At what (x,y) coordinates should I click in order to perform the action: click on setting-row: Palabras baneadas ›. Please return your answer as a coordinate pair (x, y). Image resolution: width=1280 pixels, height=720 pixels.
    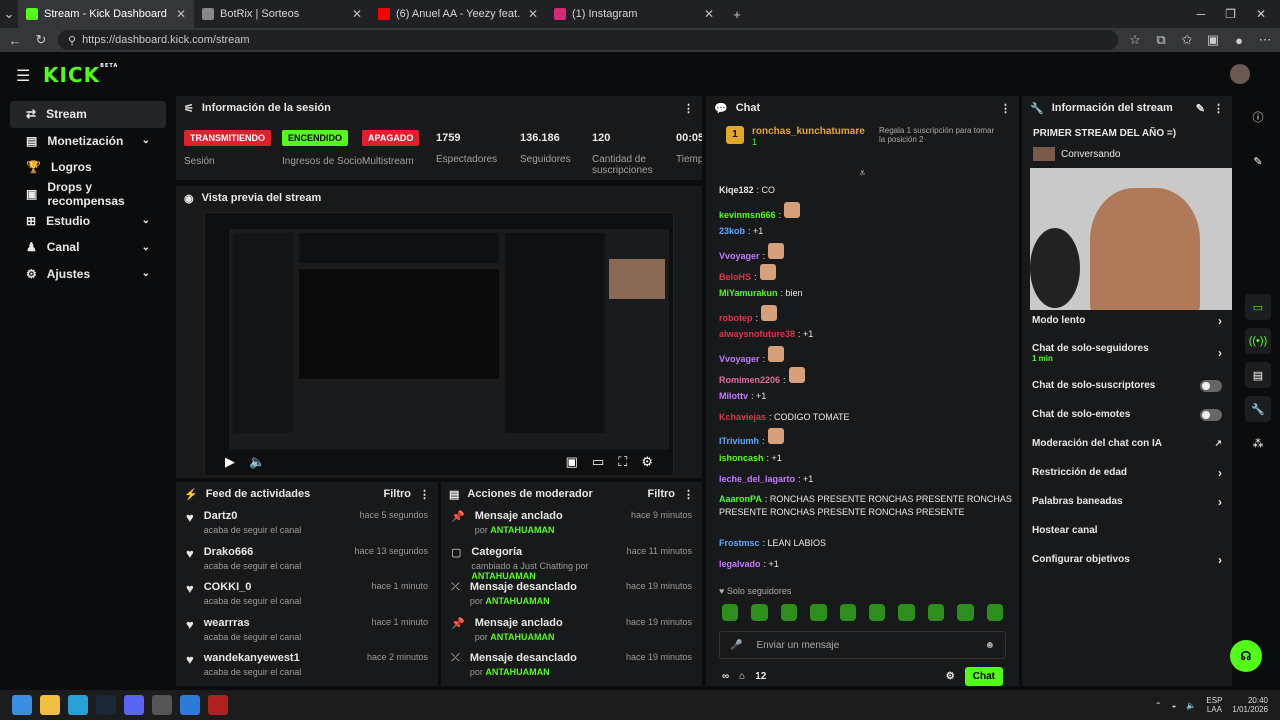
    Looking at the image, I should click on (1127, 501).